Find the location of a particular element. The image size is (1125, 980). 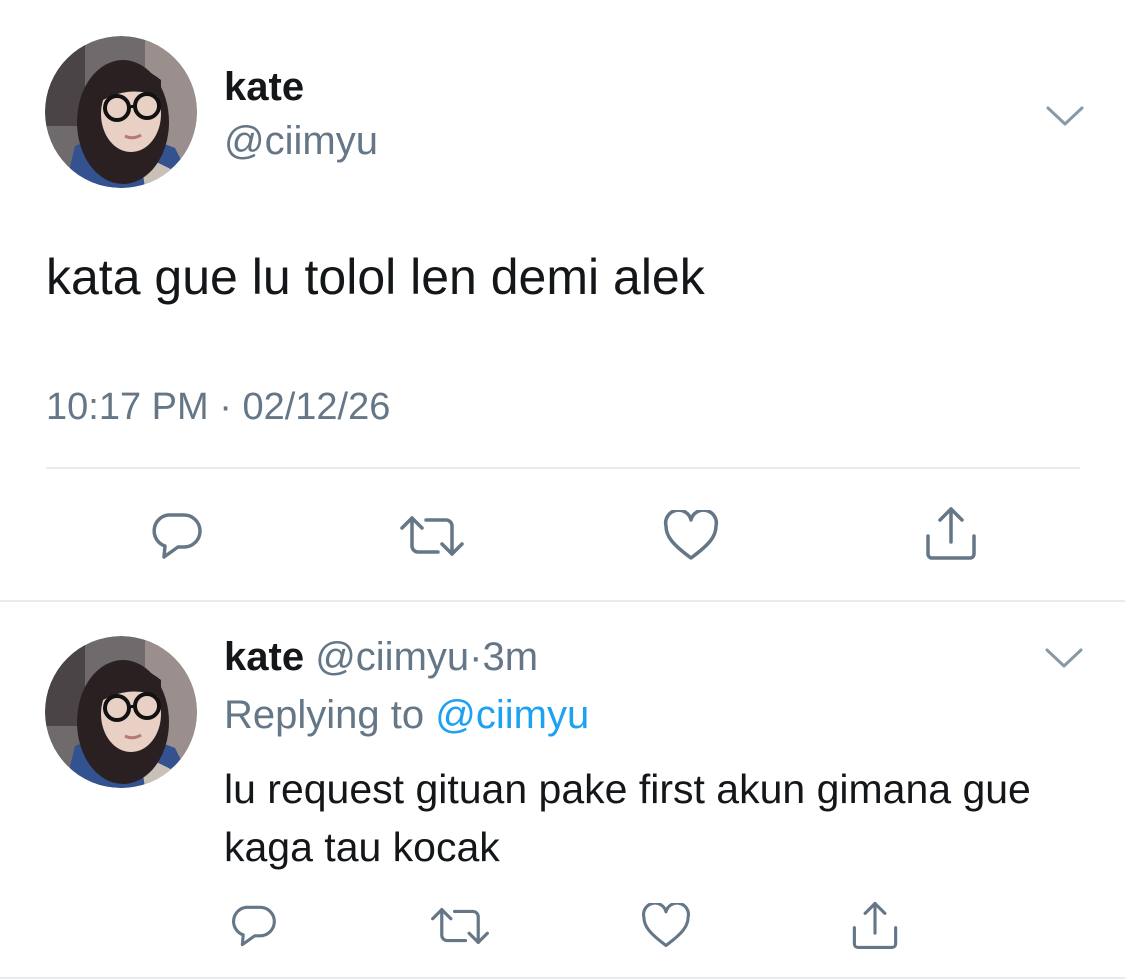

replying-label: Replying to is located at coordinates (324, 715).